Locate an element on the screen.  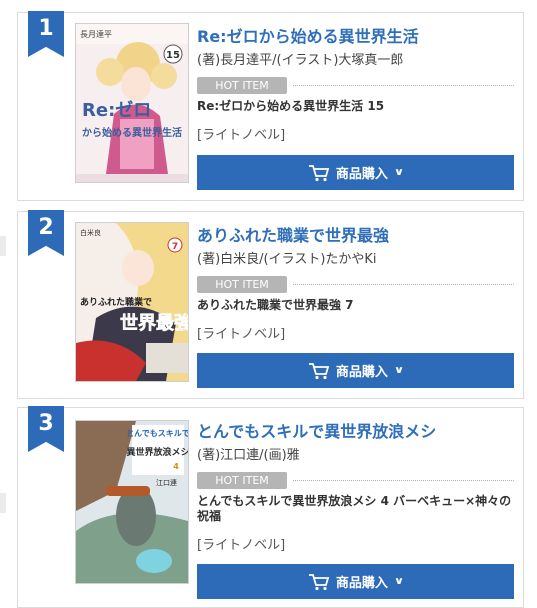
cover-title-line1: ありふれた職業で is located at coordinates (116, 302).